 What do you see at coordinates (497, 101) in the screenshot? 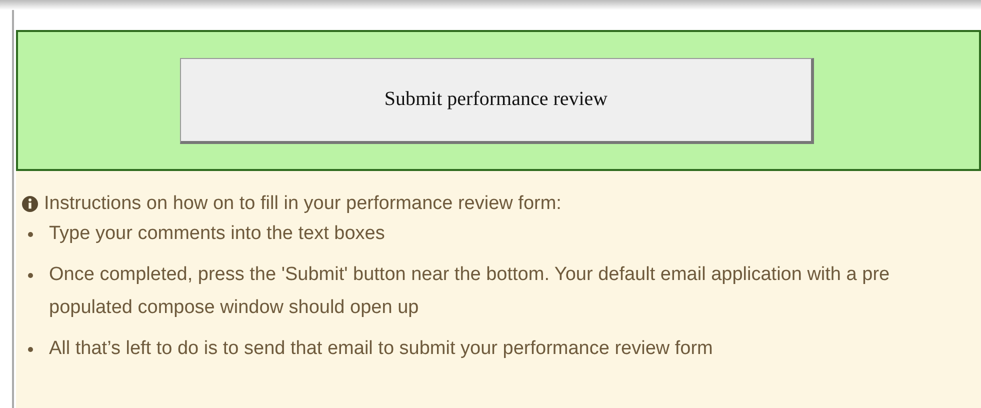
I see `submit-button: Submit performance review` at bounding box center [497, 101].